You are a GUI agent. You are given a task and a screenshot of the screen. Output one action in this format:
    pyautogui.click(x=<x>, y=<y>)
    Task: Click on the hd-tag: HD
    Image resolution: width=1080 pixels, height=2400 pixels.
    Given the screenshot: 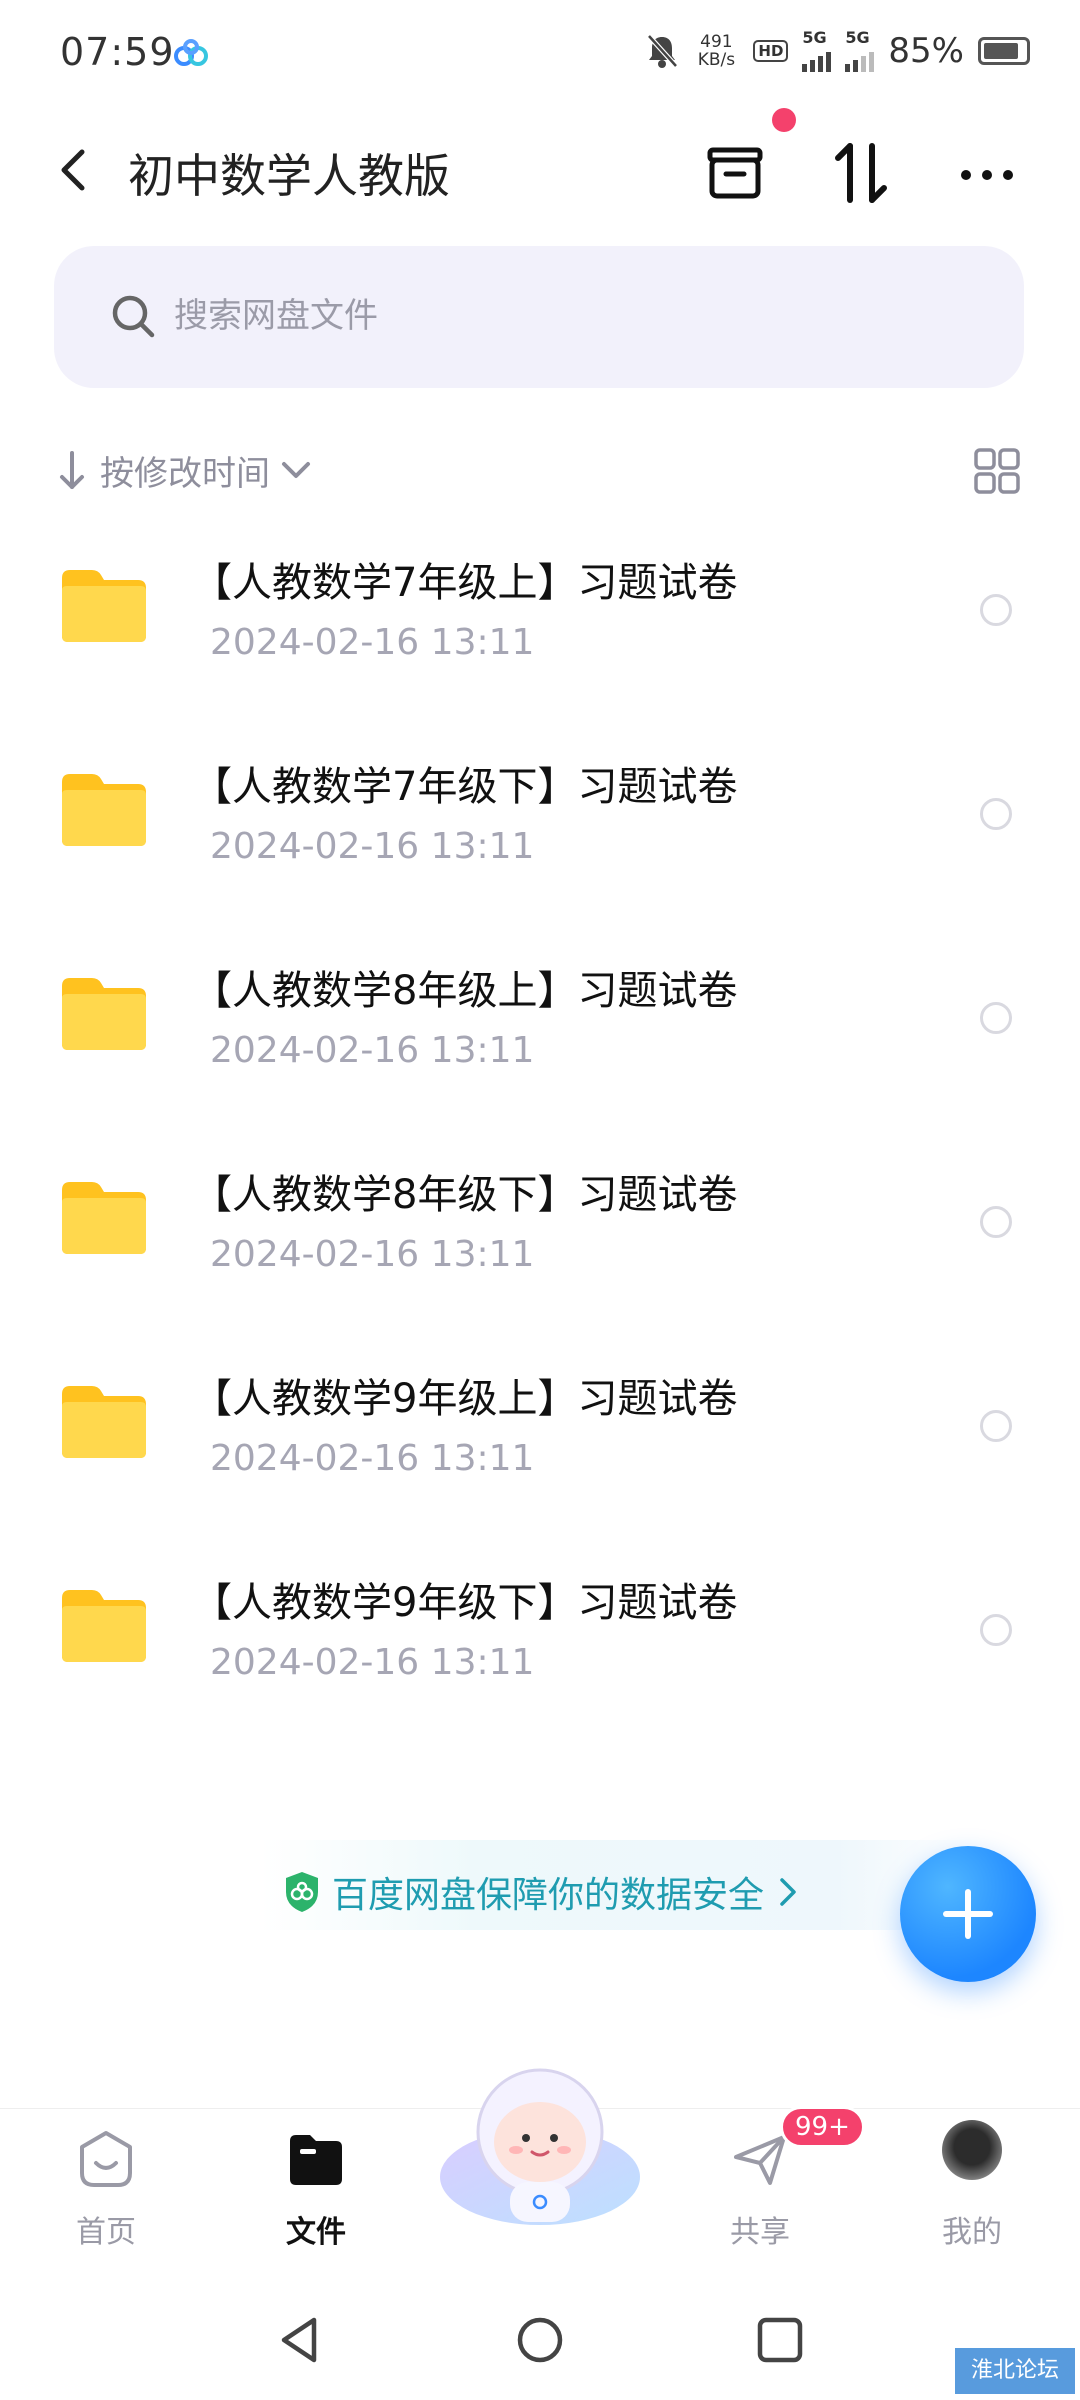 What is the action you would take?
    pyautogui.click(x=771, y=51)
    